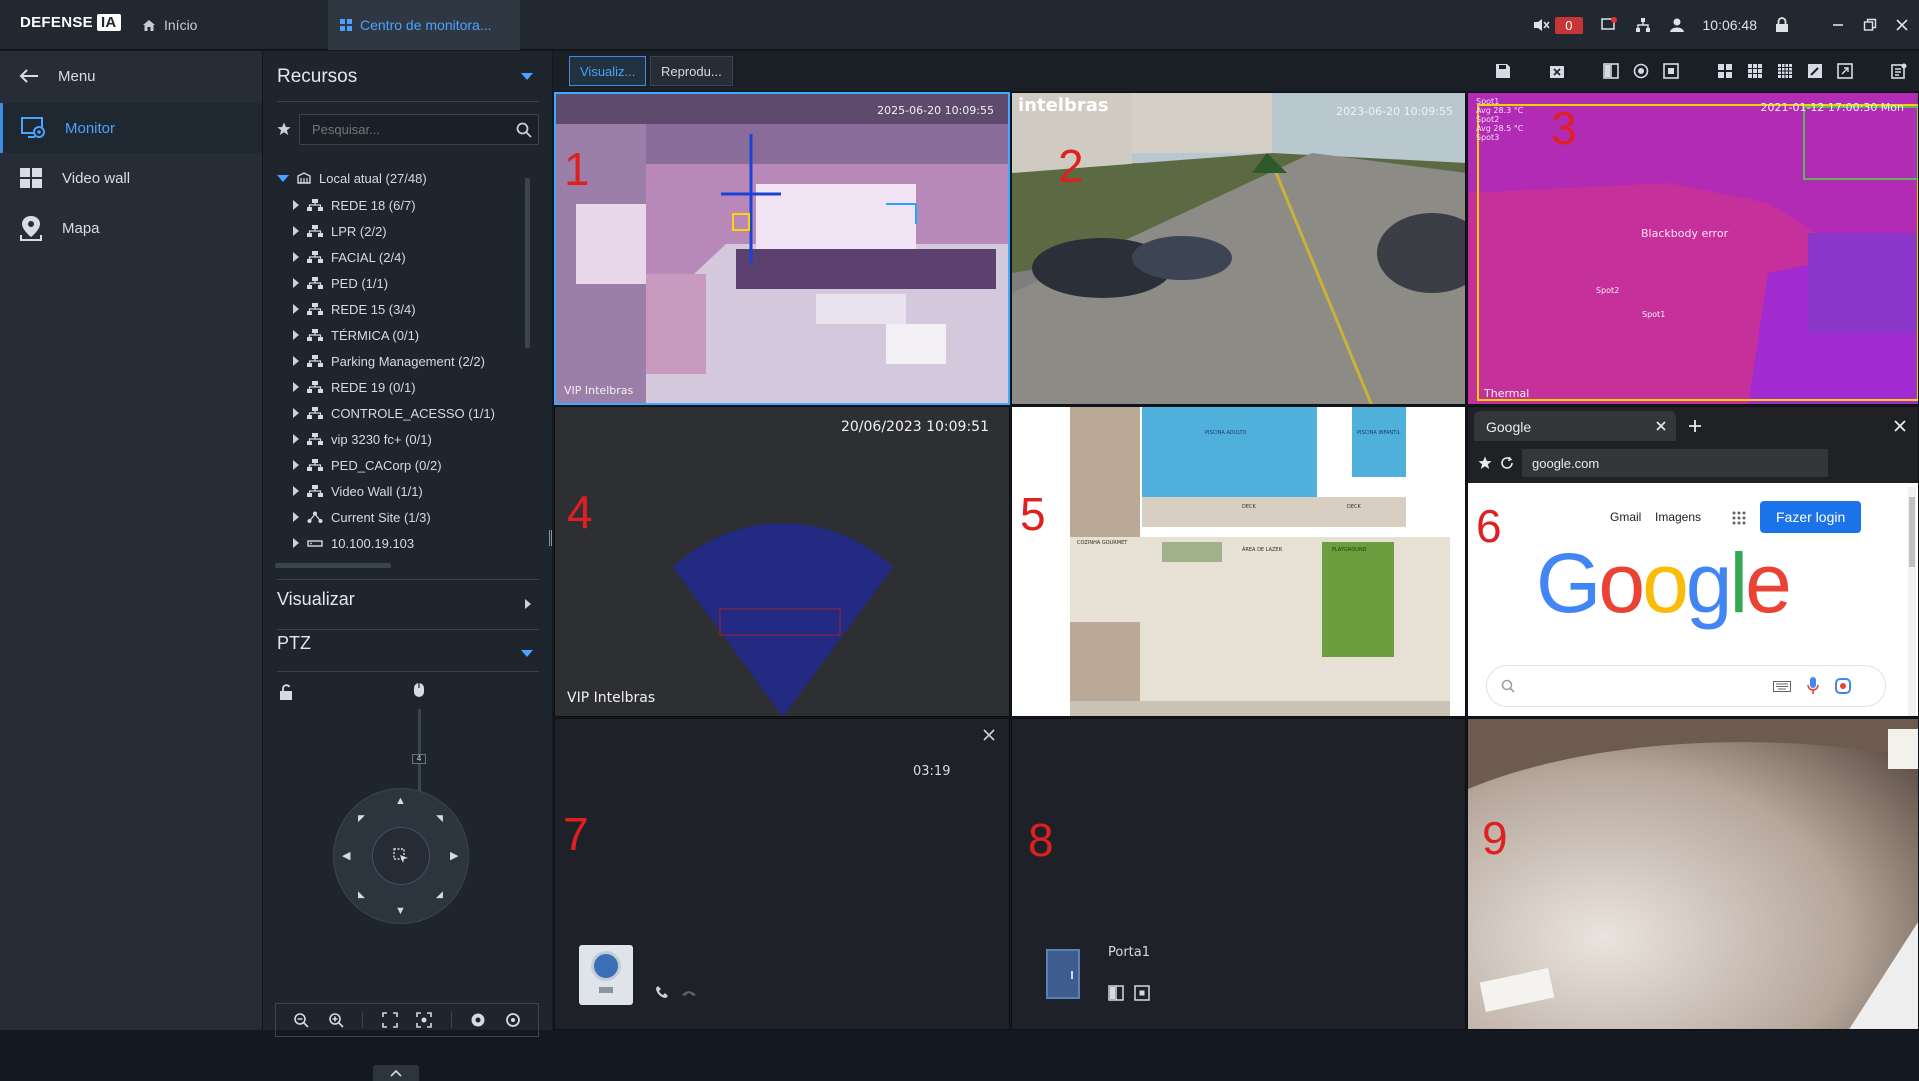 The height and width of the screenshot is (1081, 1919). Describe the element at coordinates (419, 759) in the screenshot. I see `ptz-speed-handle: 4` at that location.